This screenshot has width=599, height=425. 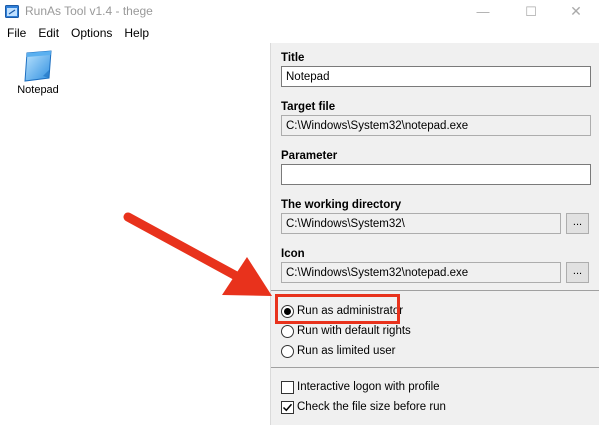 I want to click on interactive-logon-label: Interactive logon with profile, so click(x=368, y=387).